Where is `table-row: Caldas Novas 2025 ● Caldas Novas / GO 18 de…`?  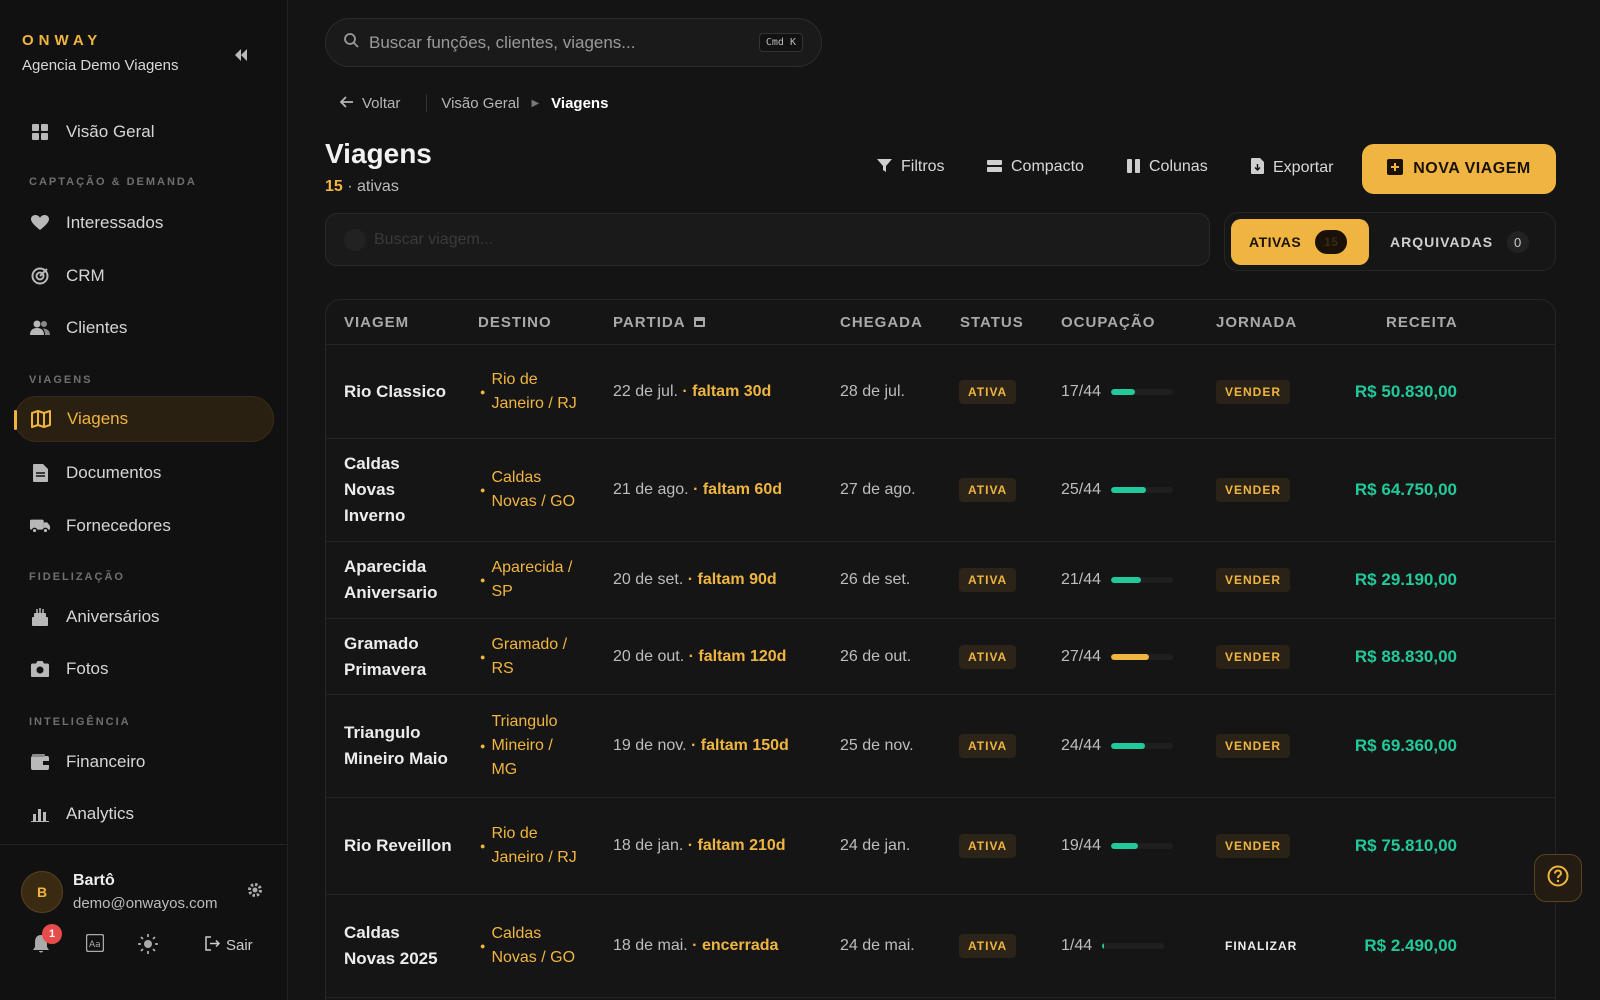 table-row: Caldas Novas 2025 ● Caldas Novas / GO 18 de… is located at coordinates (940, 946).